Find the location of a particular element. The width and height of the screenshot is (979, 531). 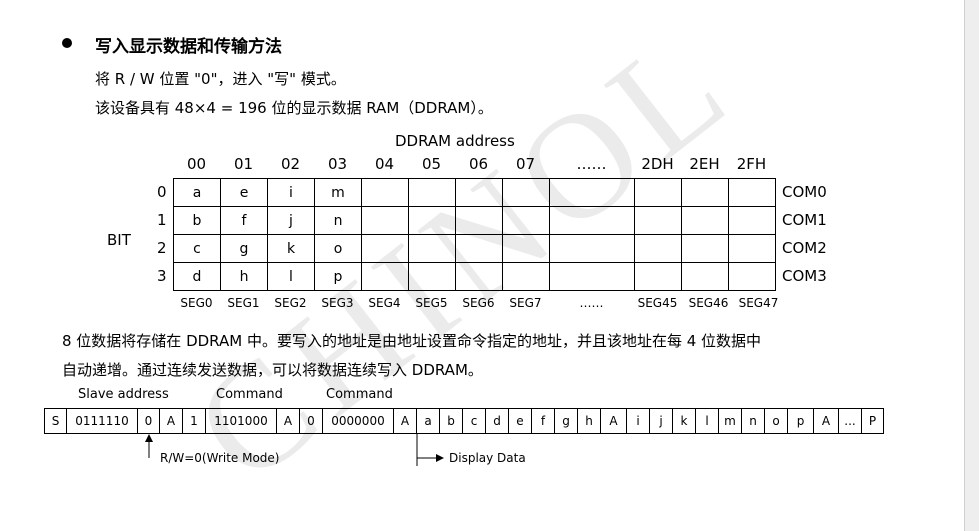

rw-note: R/W=0(Write Mode) is located at coordinates (220, 458).